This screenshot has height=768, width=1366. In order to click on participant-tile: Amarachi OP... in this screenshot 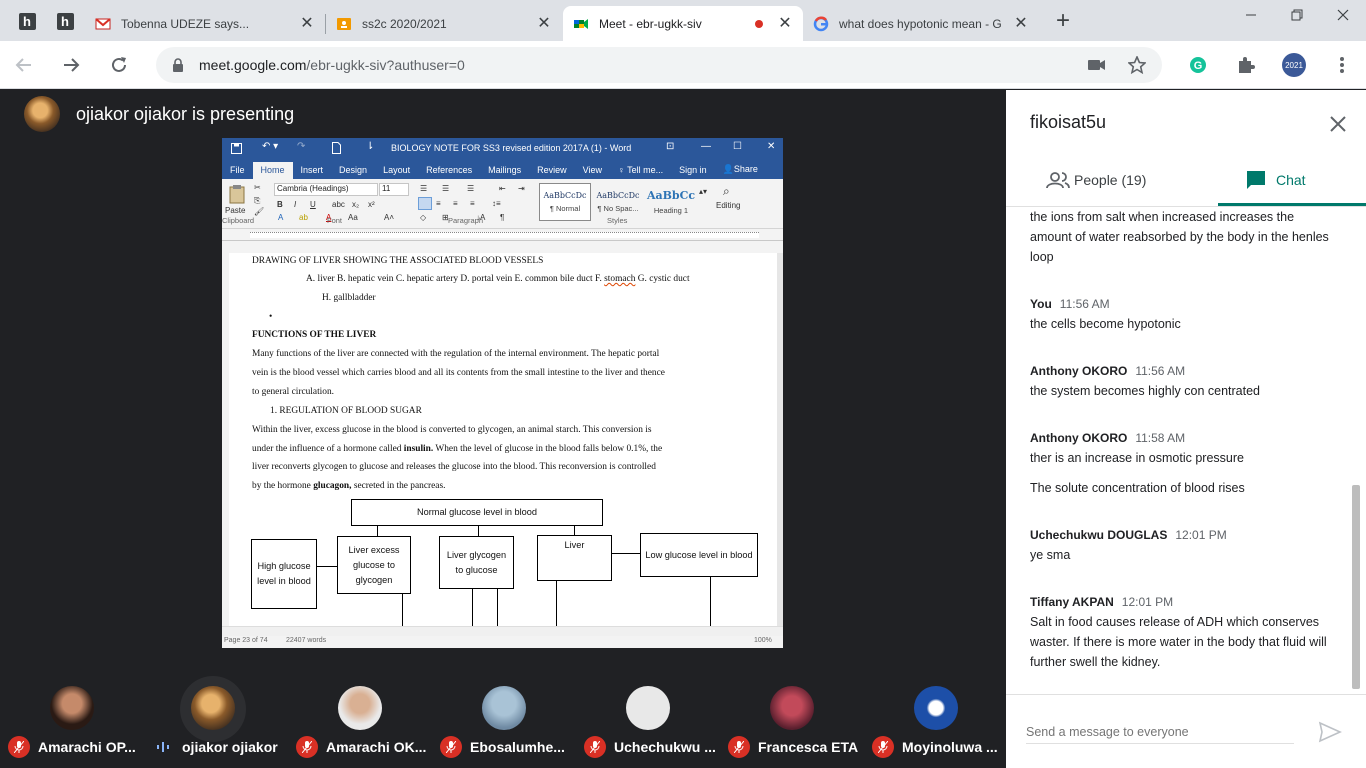, I will do `click(72, 708)`.